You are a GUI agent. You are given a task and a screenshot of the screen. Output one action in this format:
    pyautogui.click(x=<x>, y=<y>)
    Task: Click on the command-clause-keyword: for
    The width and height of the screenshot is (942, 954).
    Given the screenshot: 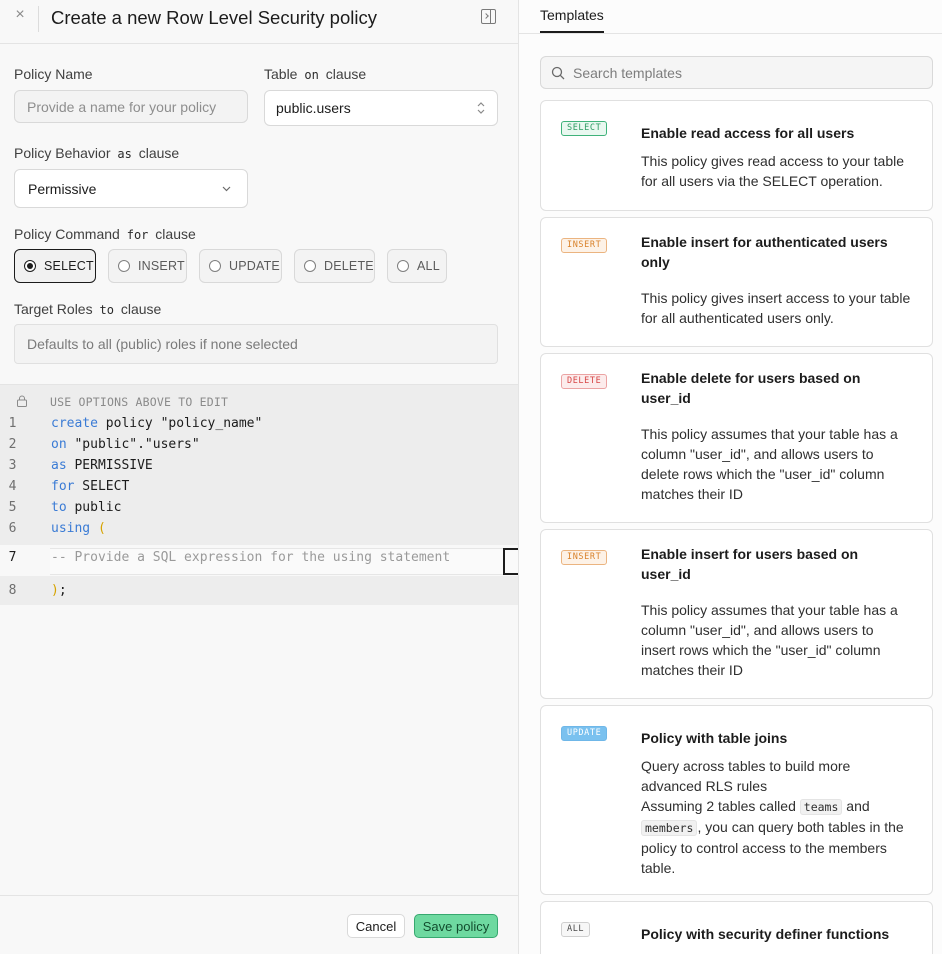 What is the action you would take?
    pyautogui.click(x=137, y=235)
    